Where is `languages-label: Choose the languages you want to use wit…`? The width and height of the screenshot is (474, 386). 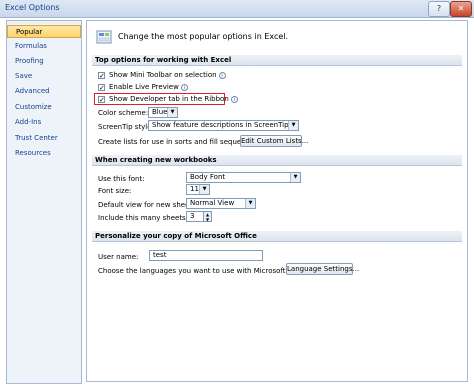
languages-label: Choose the languages you want to use wit… is located at coordinates (204, 271).